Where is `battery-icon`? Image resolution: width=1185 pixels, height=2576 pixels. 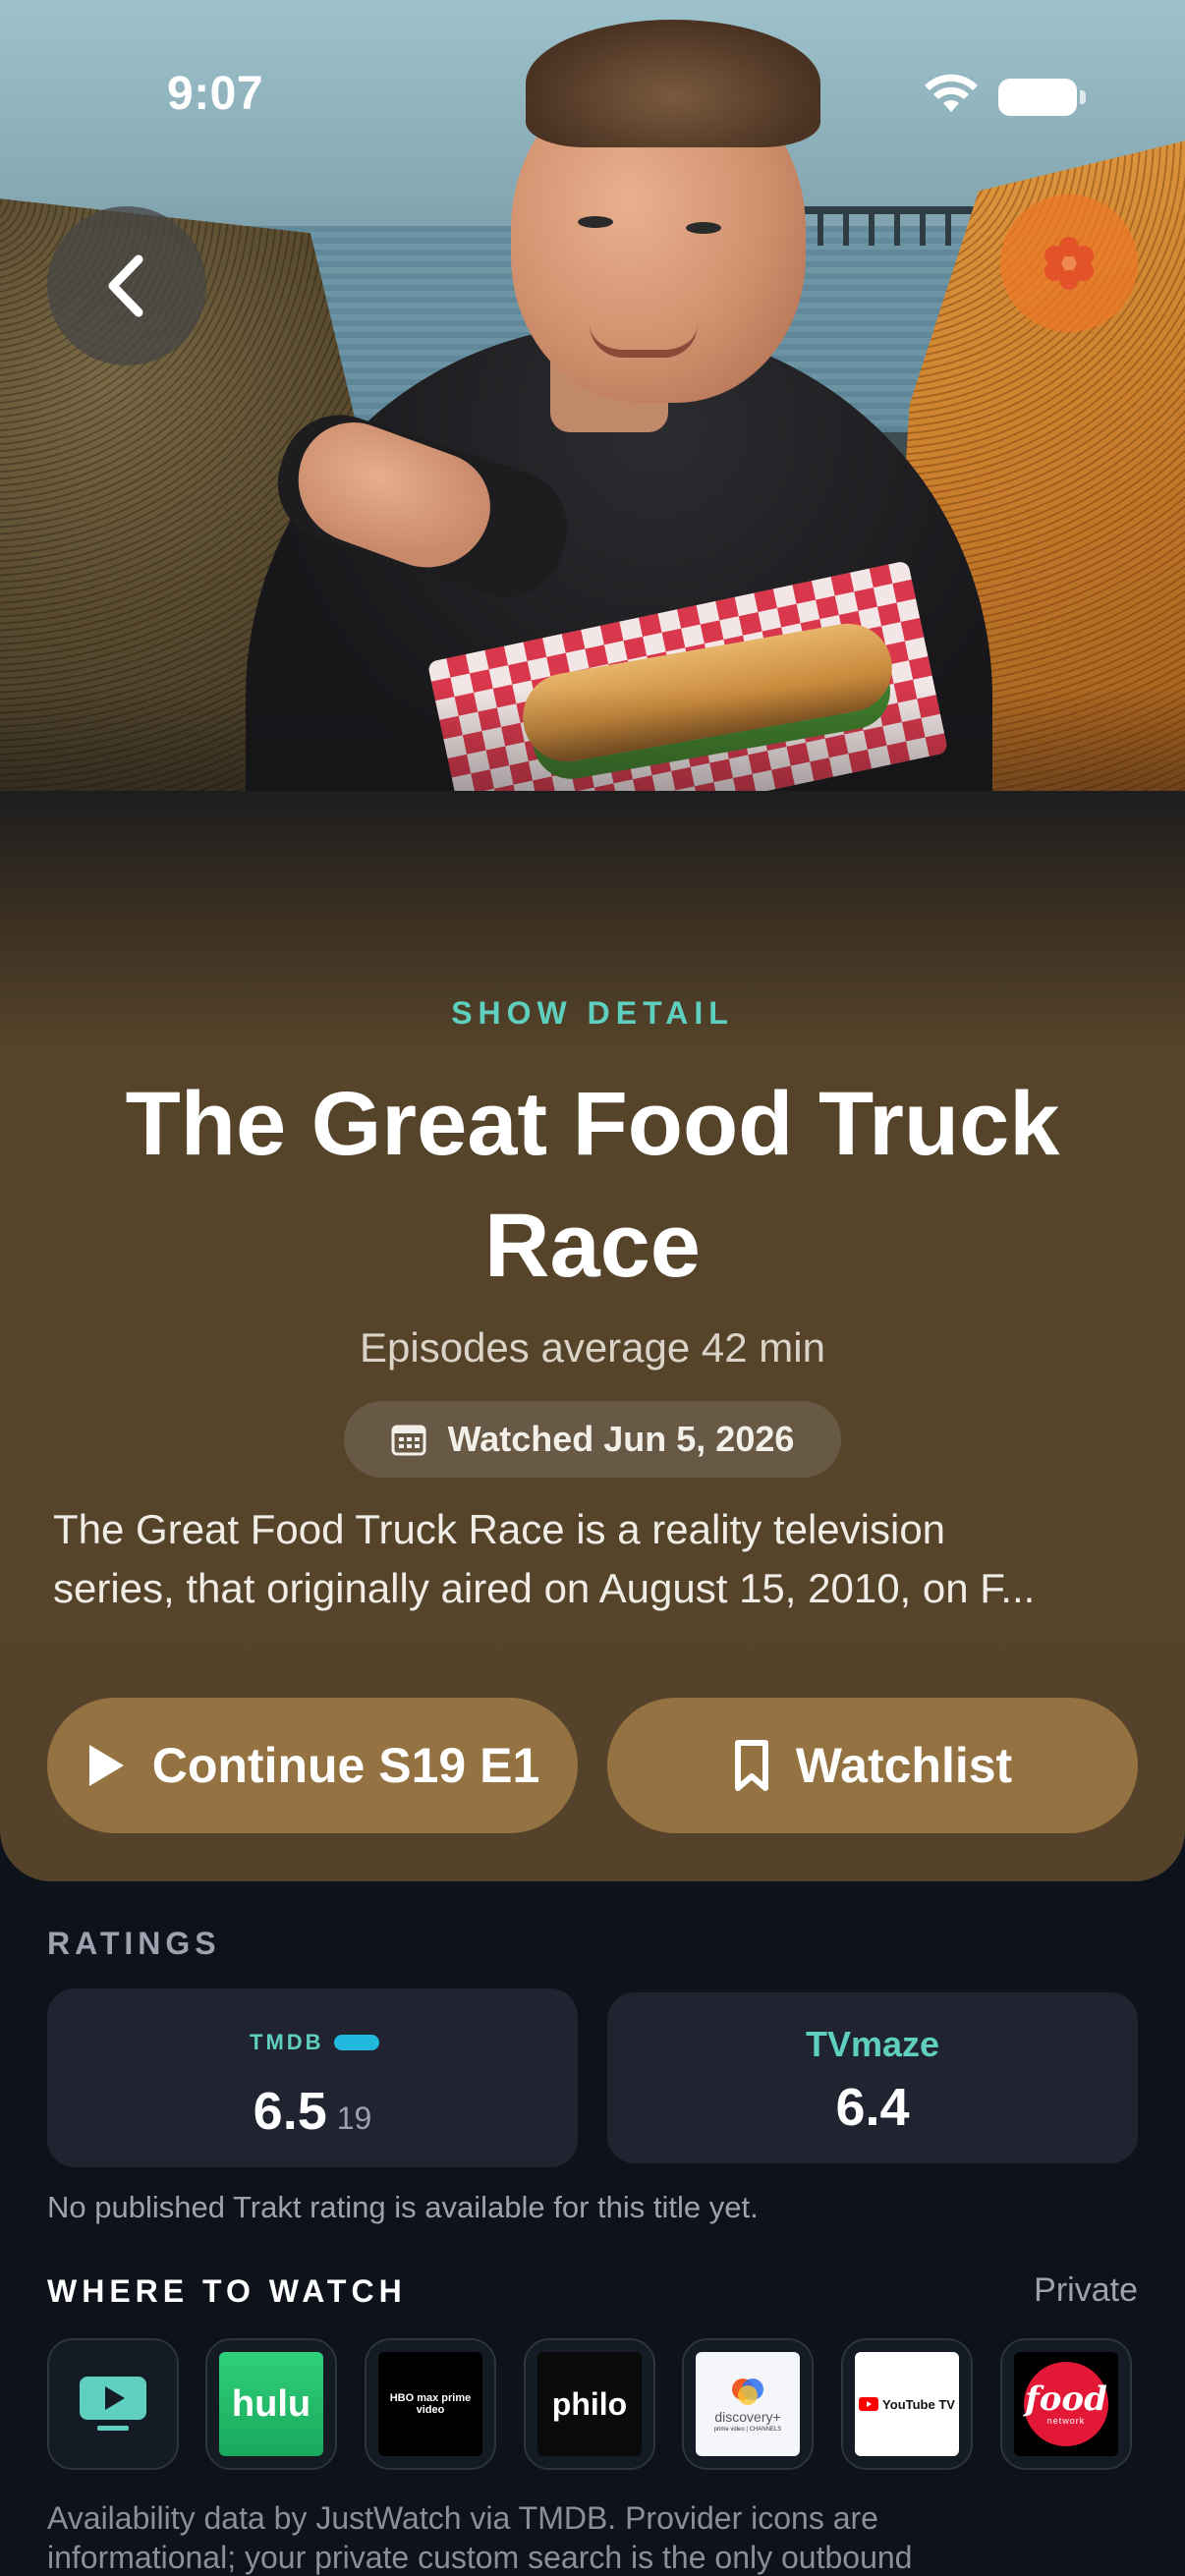 battery-icon is located at coordinates (1042, 97).